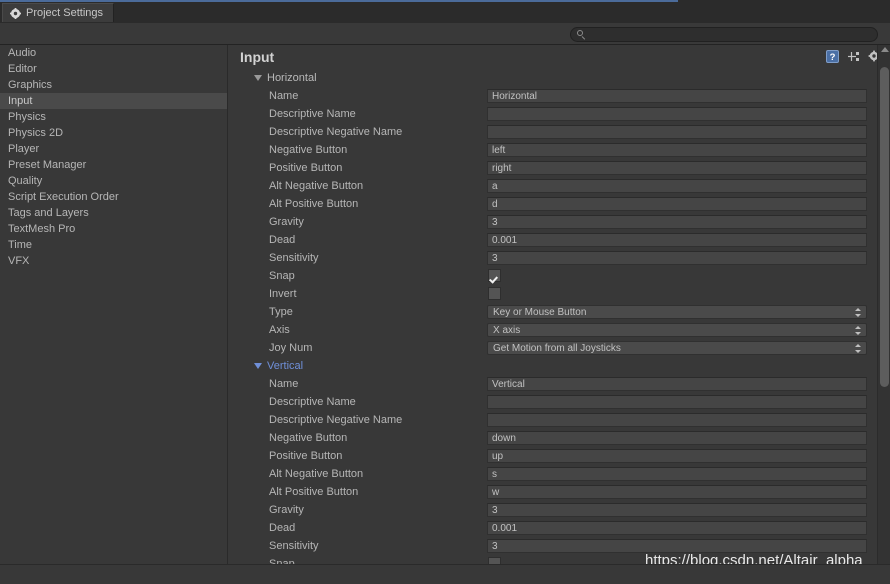  I want to click on property-label: Name, so click(284, 384).